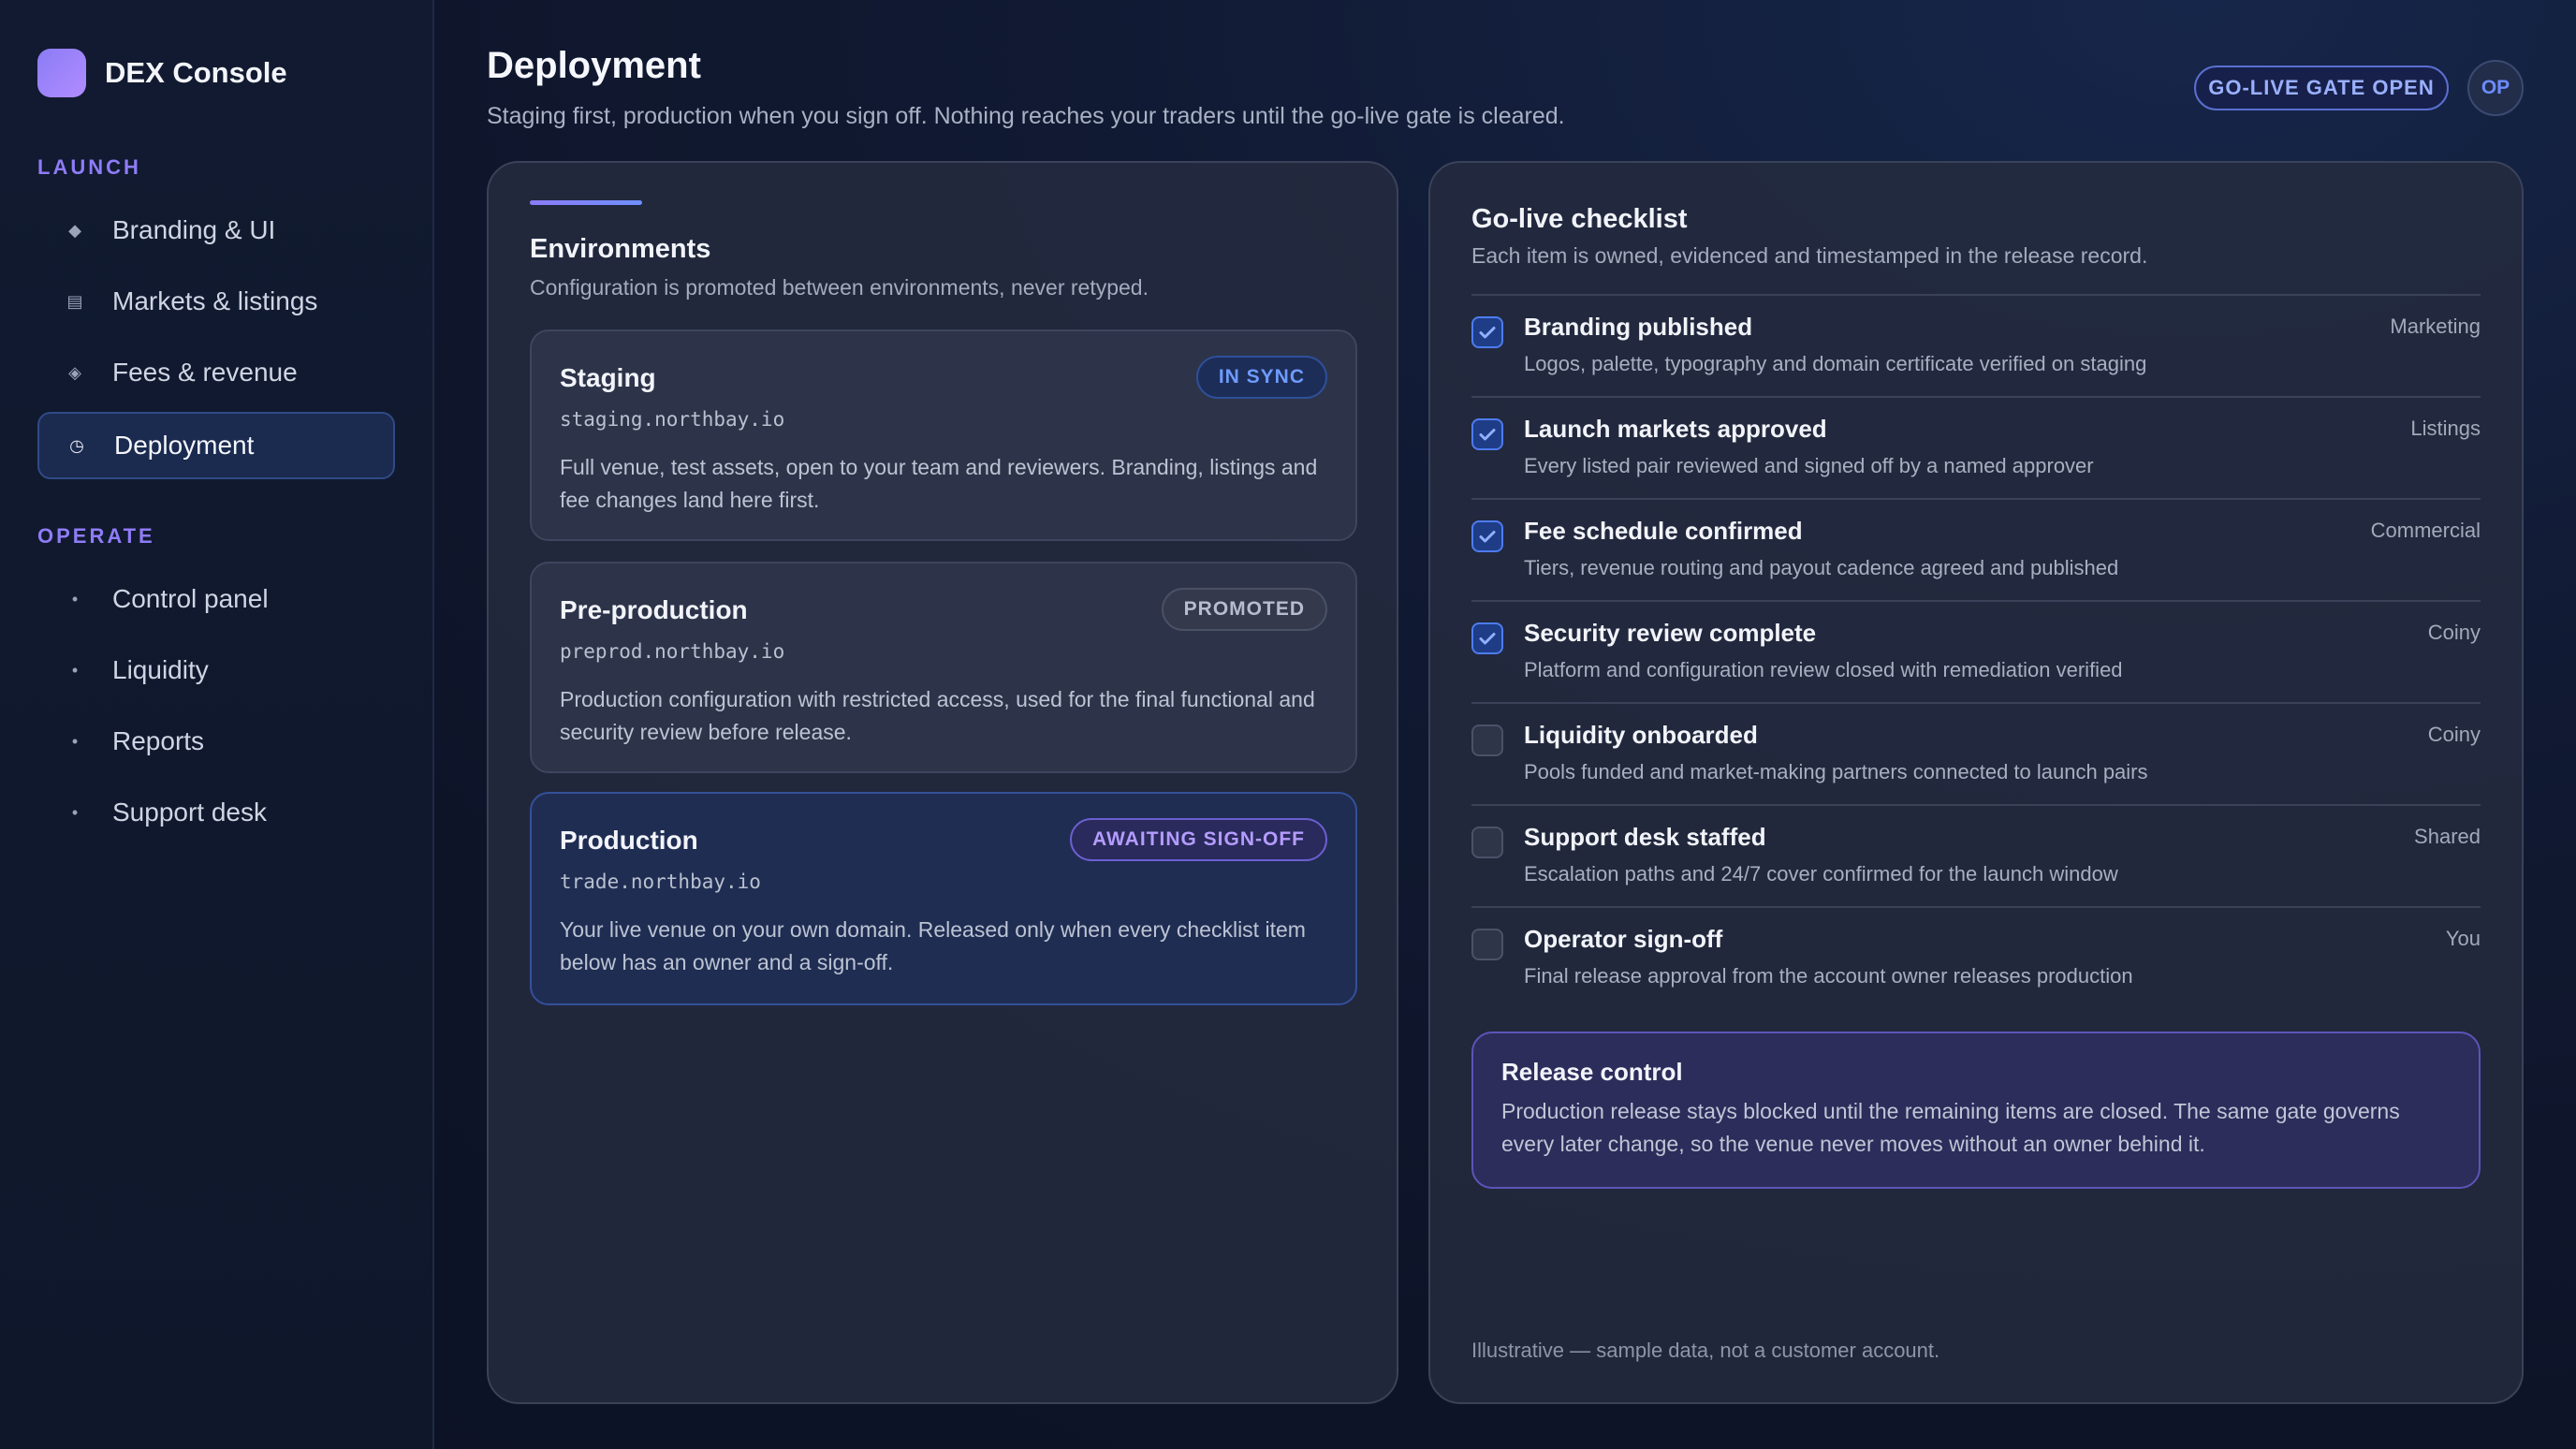  What do you see at coordinates (2445, 428) in the screenshot?
I see `checklist-item-owner: Listings` at bounding box center [2445, 428].